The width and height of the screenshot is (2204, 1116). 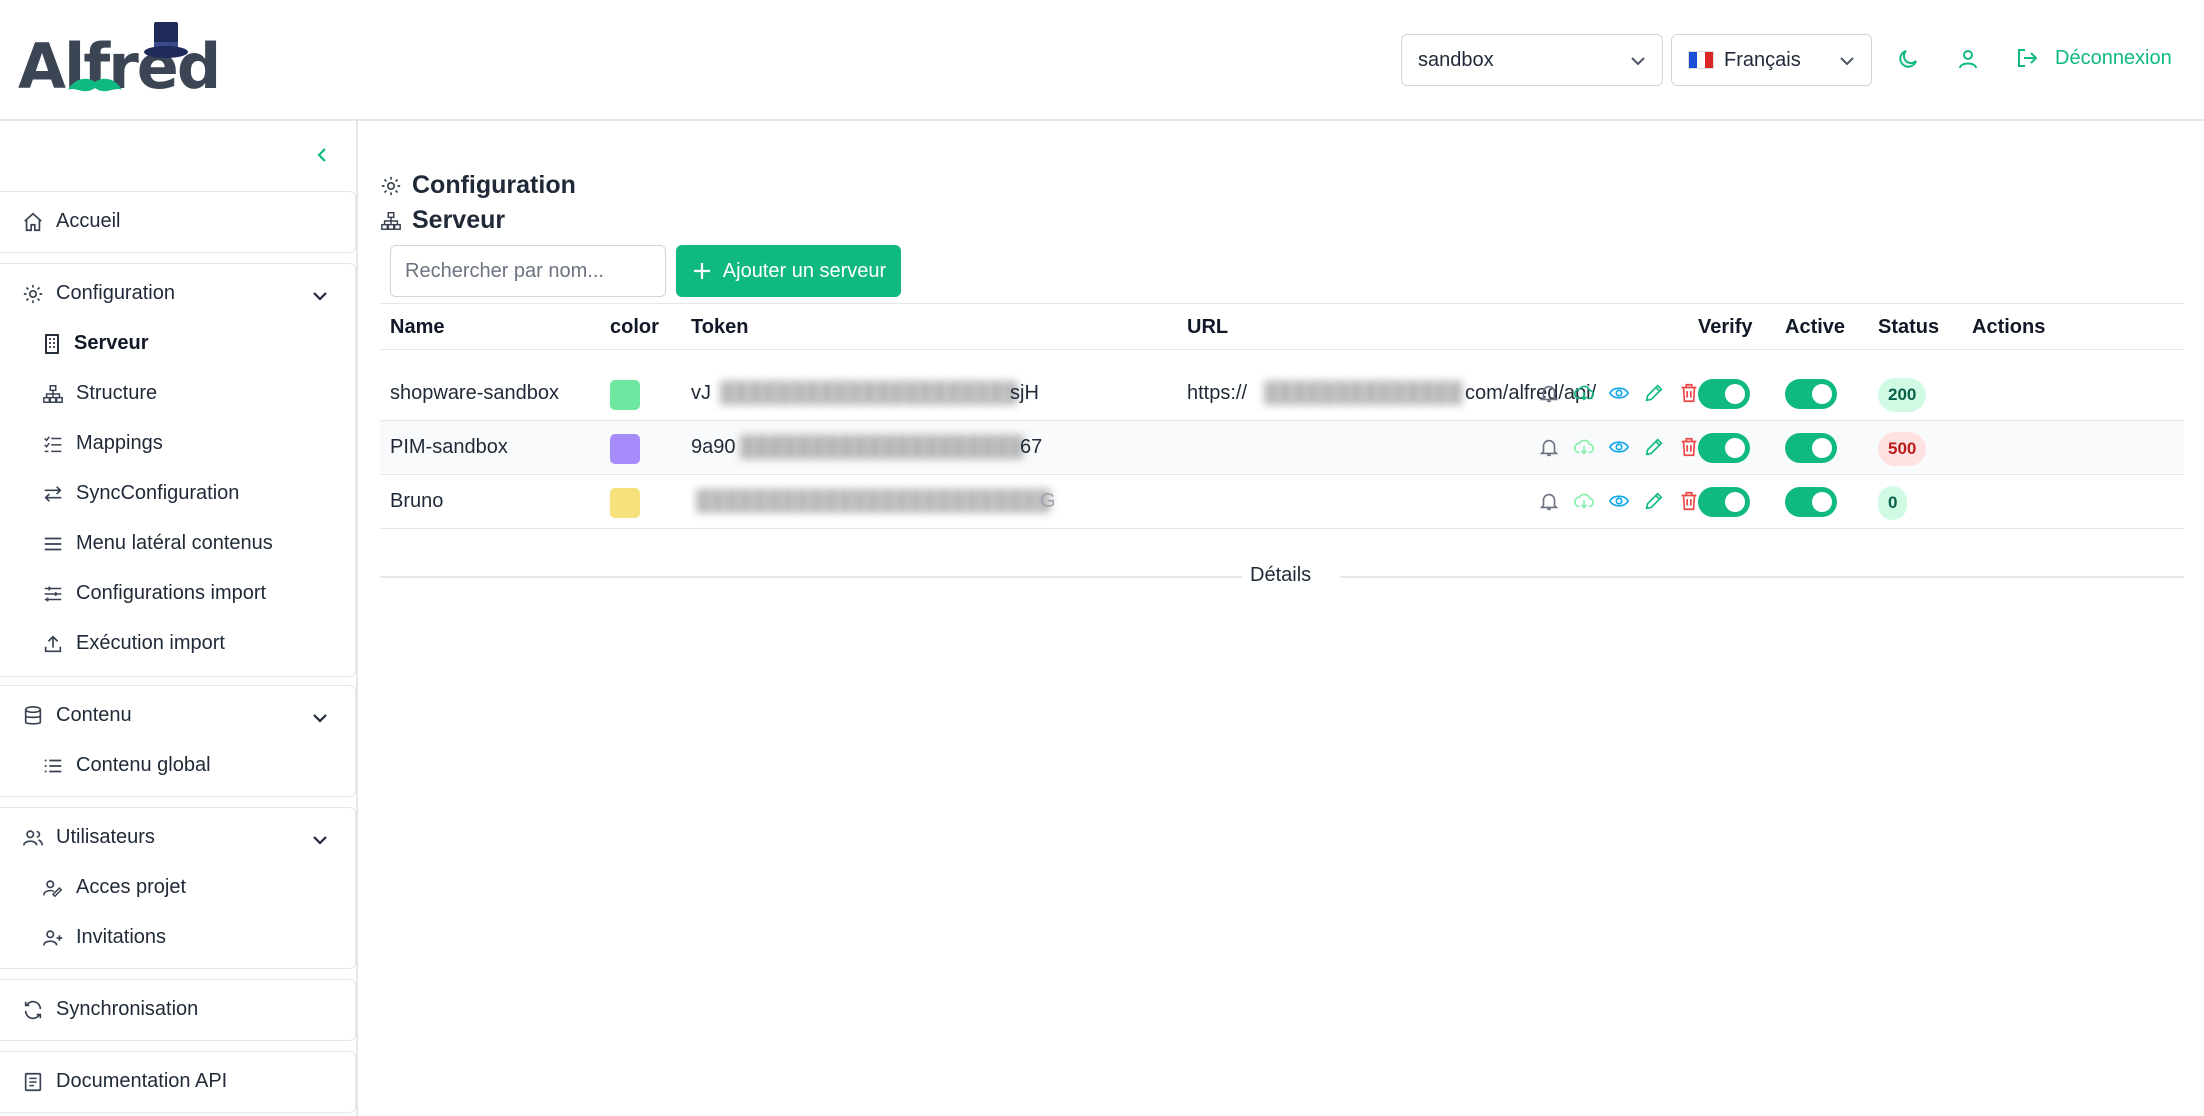 What do you see at coordinates (1968, 59) in the screenshot?
I see `user-icon` at bounding box center [1968, 59].